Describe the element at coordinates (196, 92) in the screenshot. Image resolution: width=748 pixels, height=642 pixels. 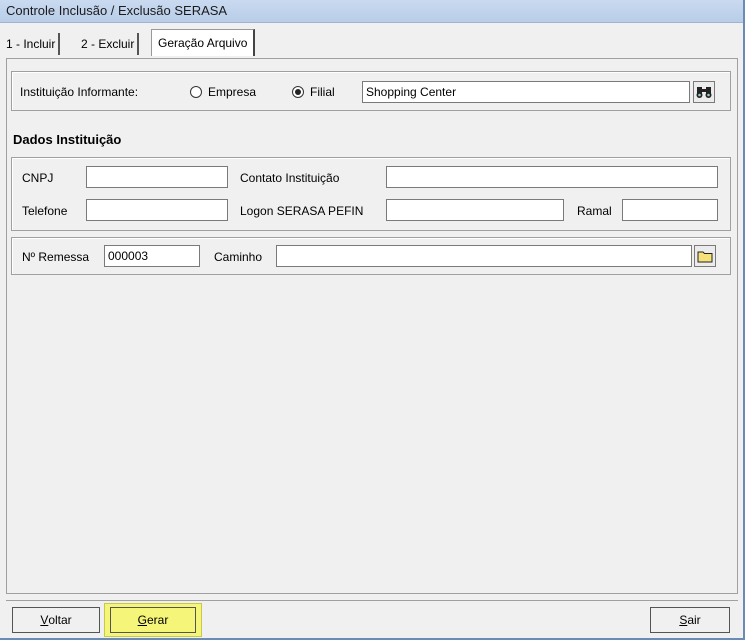
I see `radio-empresa` at that location.